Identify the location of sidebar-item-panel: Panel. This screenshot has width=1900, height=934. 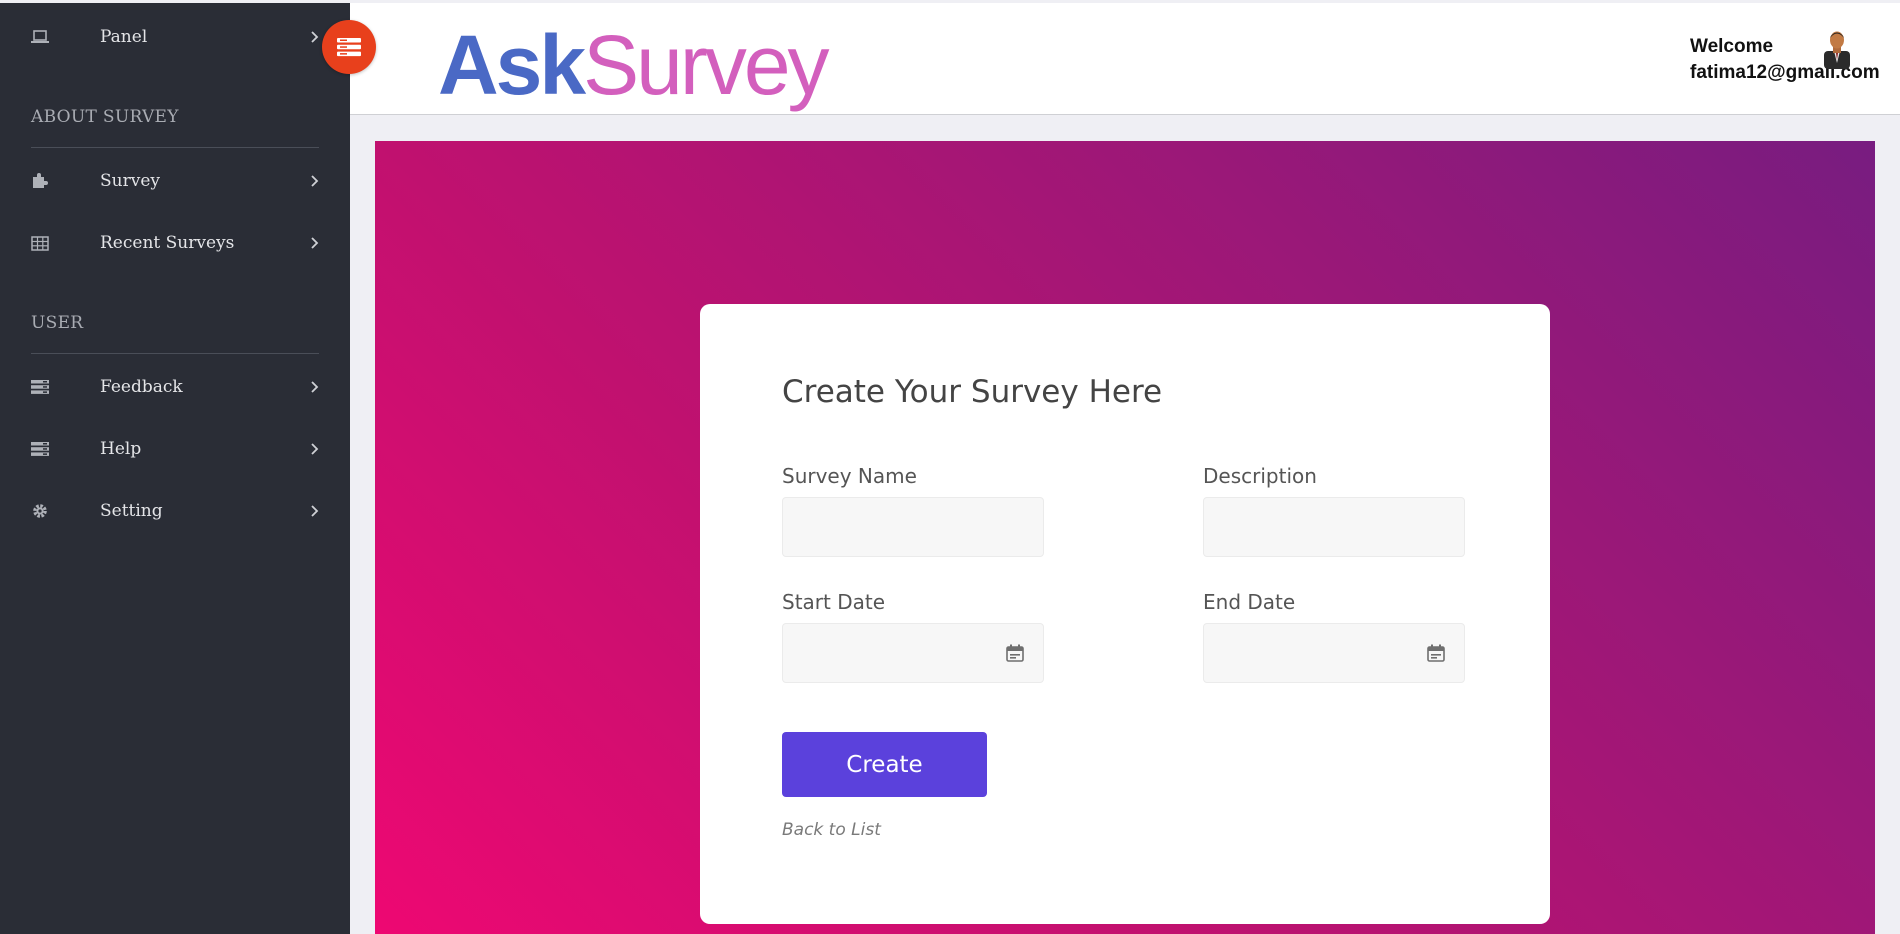
(175, 37).